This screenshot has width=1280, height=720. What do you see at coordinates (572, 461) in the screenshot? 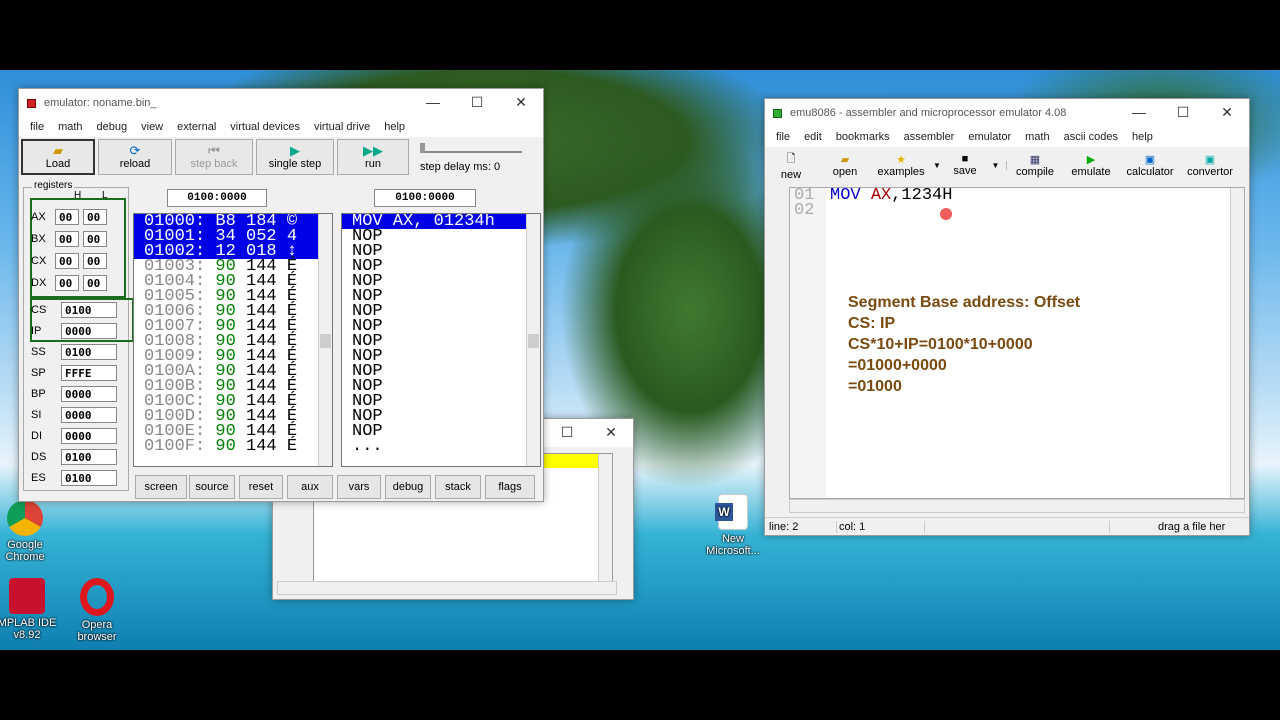
I see `yellow-highlight` at bounding box center [572, 461].